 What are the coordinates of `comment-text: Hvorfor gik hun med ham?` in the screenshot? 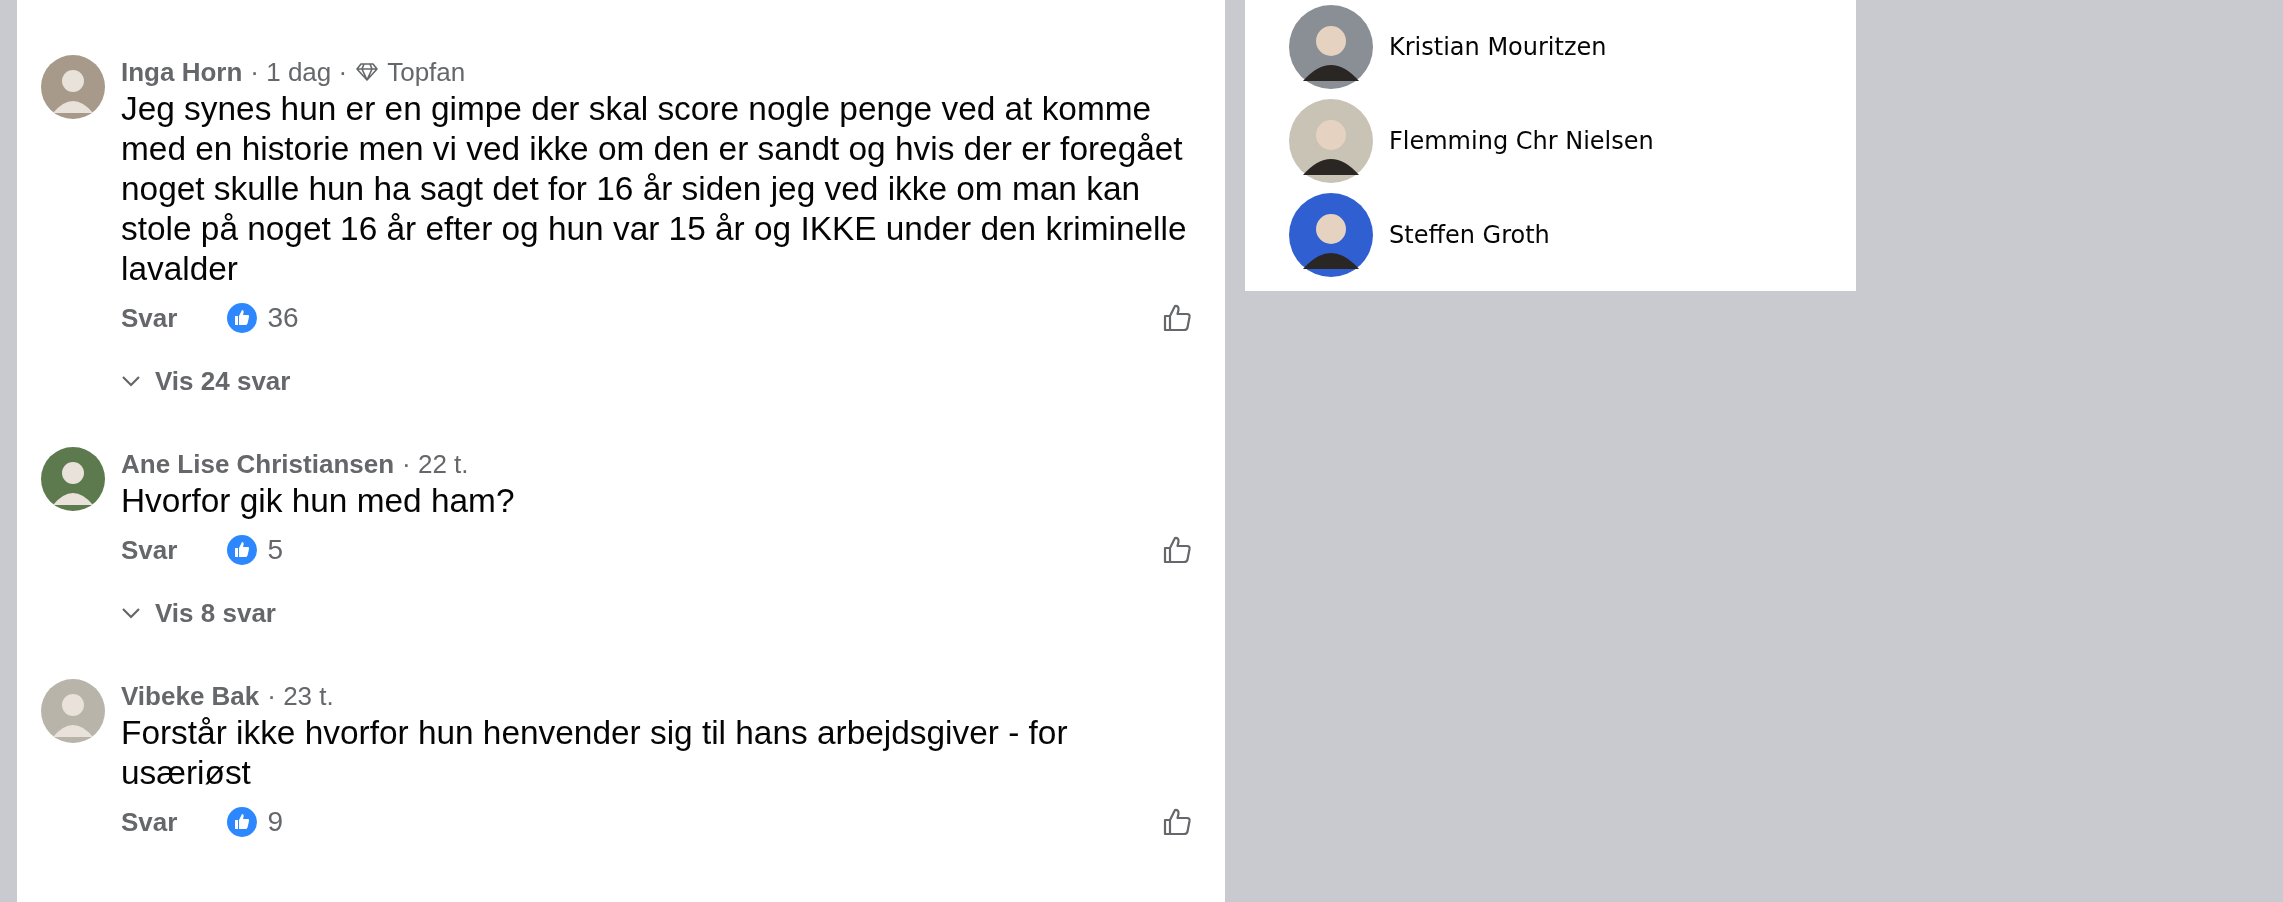 It's located at (318, 501).